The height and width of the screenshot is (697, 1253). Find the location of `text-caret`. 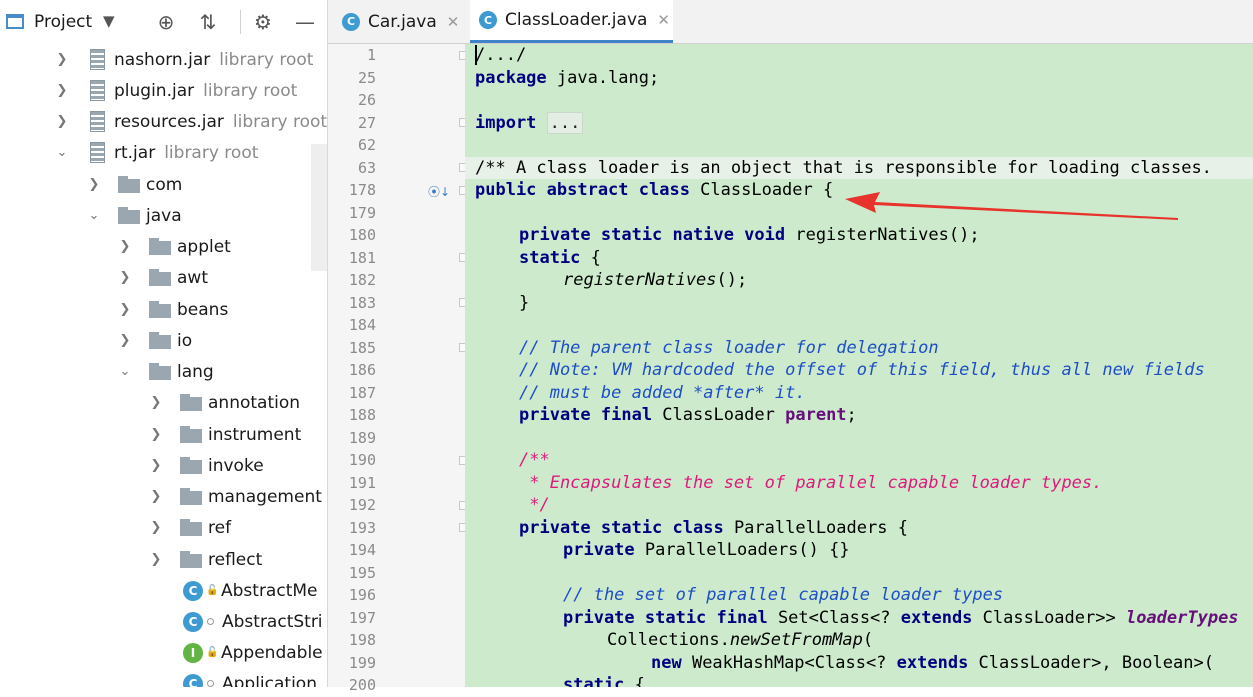

text-caret is located at coordinates (476, 55).